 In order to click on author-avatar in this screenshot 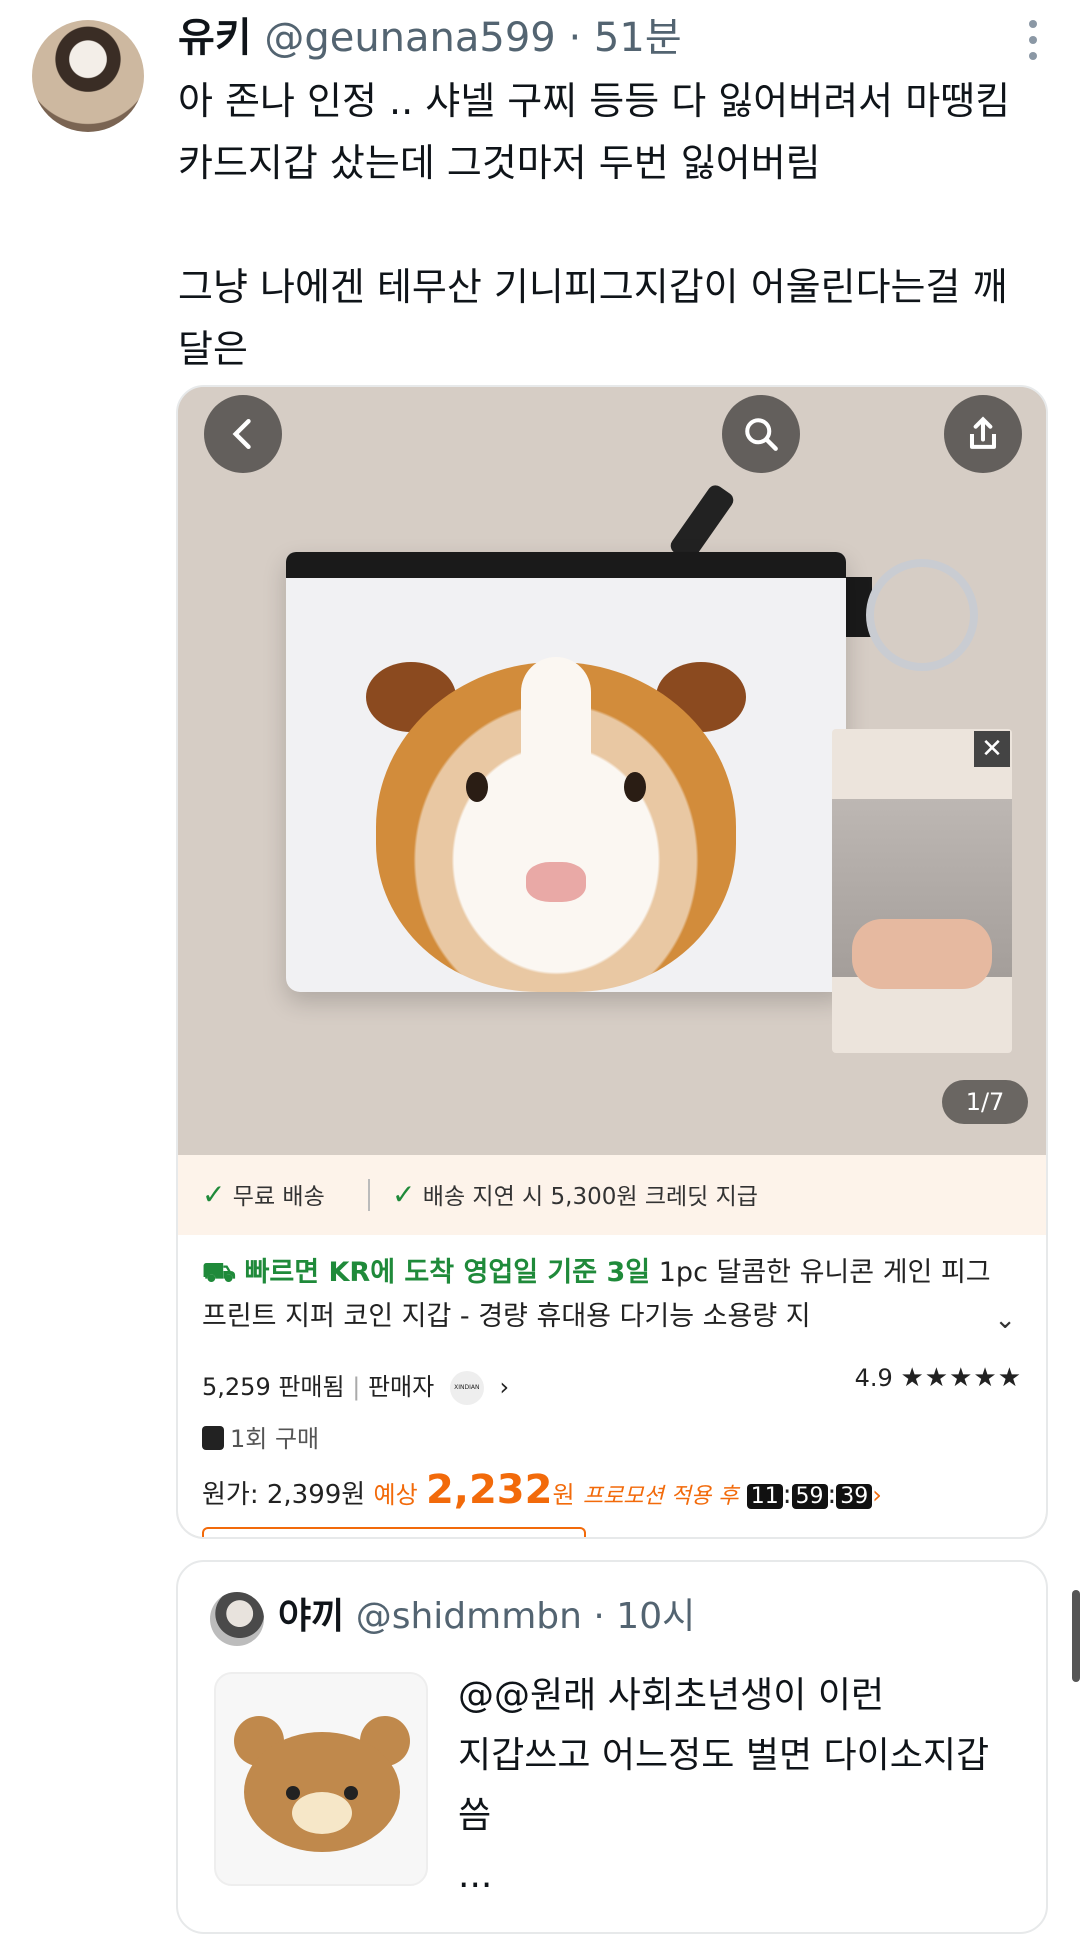, I will do `click(88, 76)`.